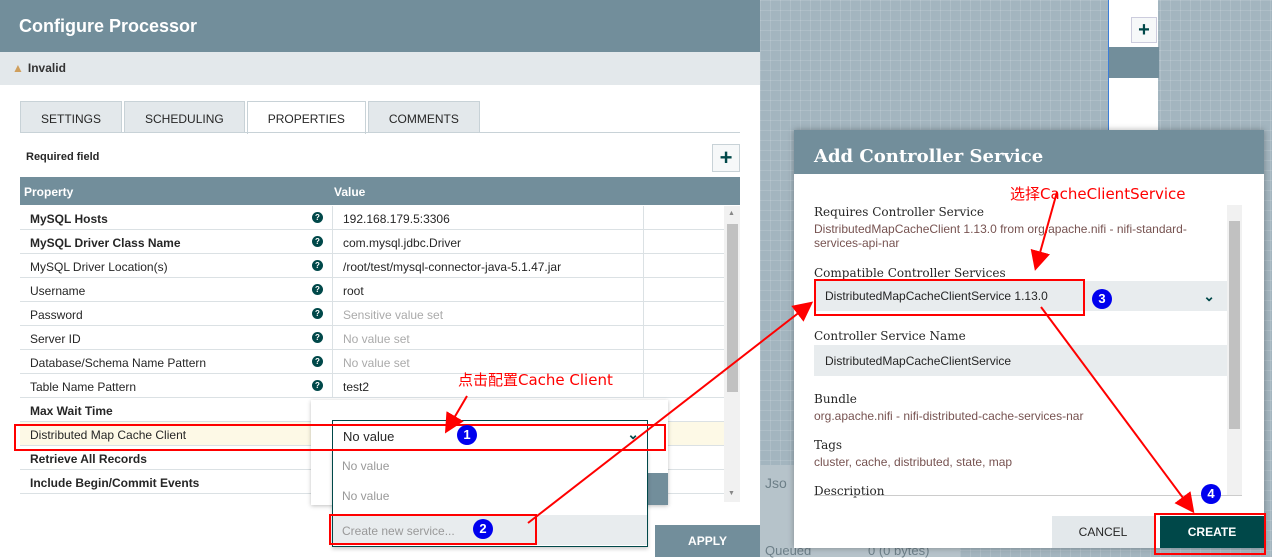 The width and height of the screenshot is (1272, 558). I want to click on step-badge-3: 3, so click(1102, 299).